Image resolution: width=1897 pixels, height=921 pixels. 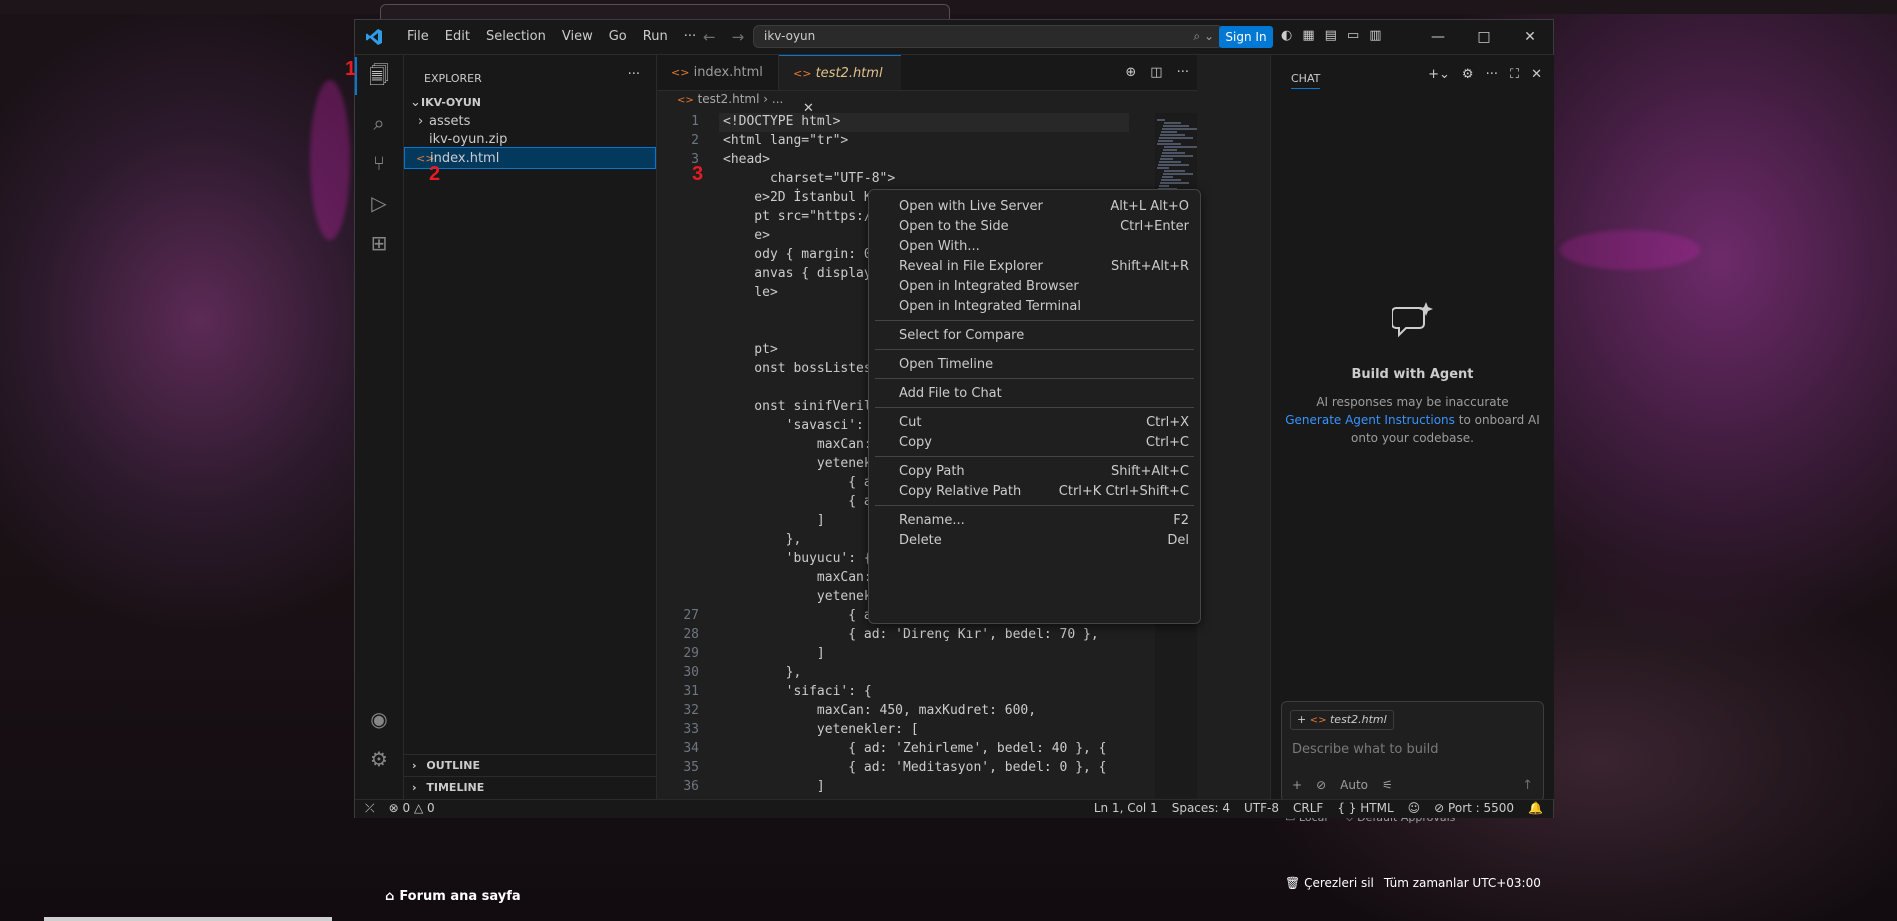 I want to click on tools-icon: ⚟, so click(x=1387, y=785).